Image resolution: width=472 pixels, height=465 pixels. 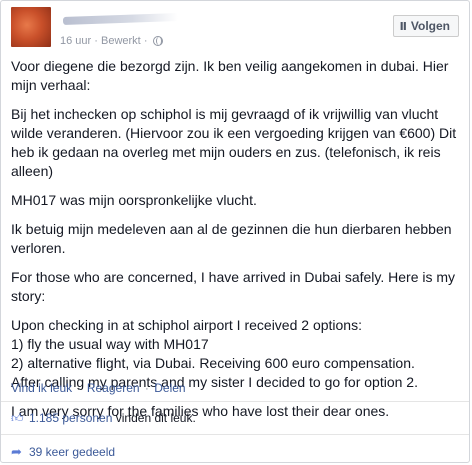 I want to click on post-time: 16 uur, so click(x=75, y=41).